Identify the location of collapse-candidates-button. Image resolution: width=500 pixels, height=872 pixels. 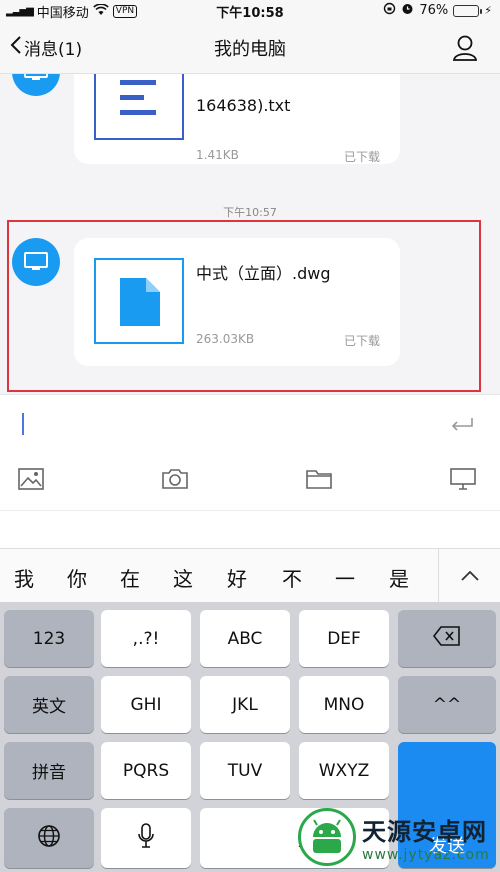
(469, 576).